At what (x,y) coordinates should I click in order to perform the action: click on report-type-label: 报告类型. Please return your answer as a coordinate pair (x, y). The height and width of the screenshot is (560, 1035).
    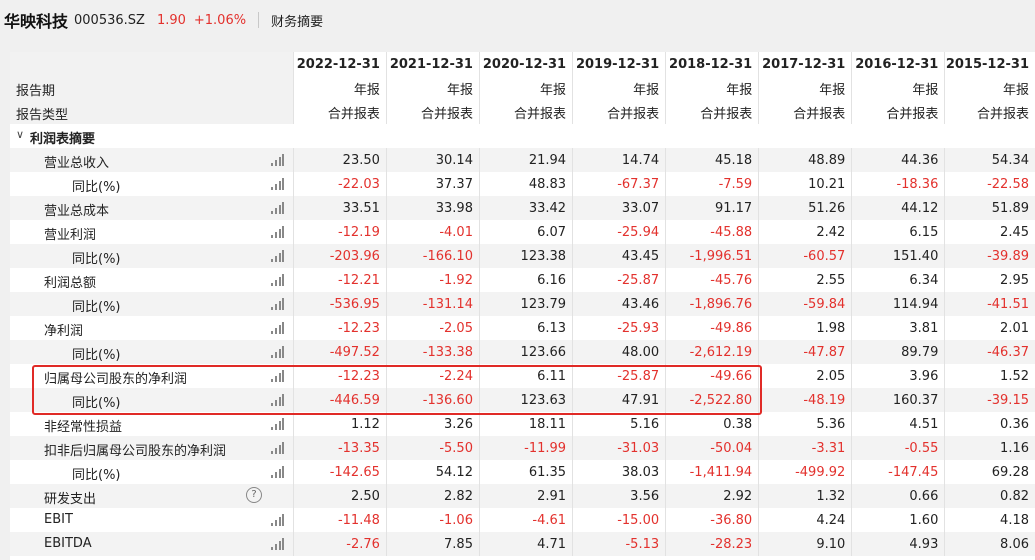
    Looking at the image, I should click on (42, 115).